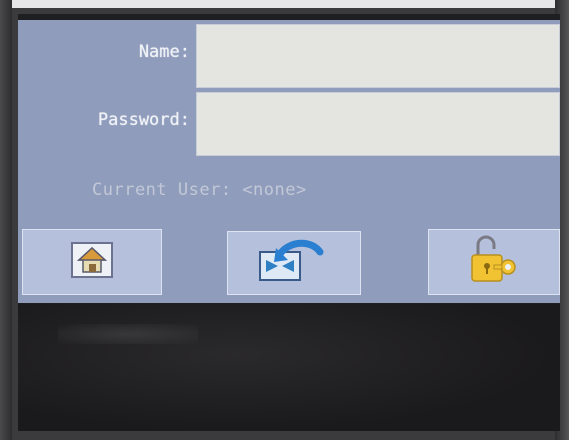 The image size is (569, 440). Describe the element at coordinates (6, 220) in the screenshot. I see `bezel-left` at that location.